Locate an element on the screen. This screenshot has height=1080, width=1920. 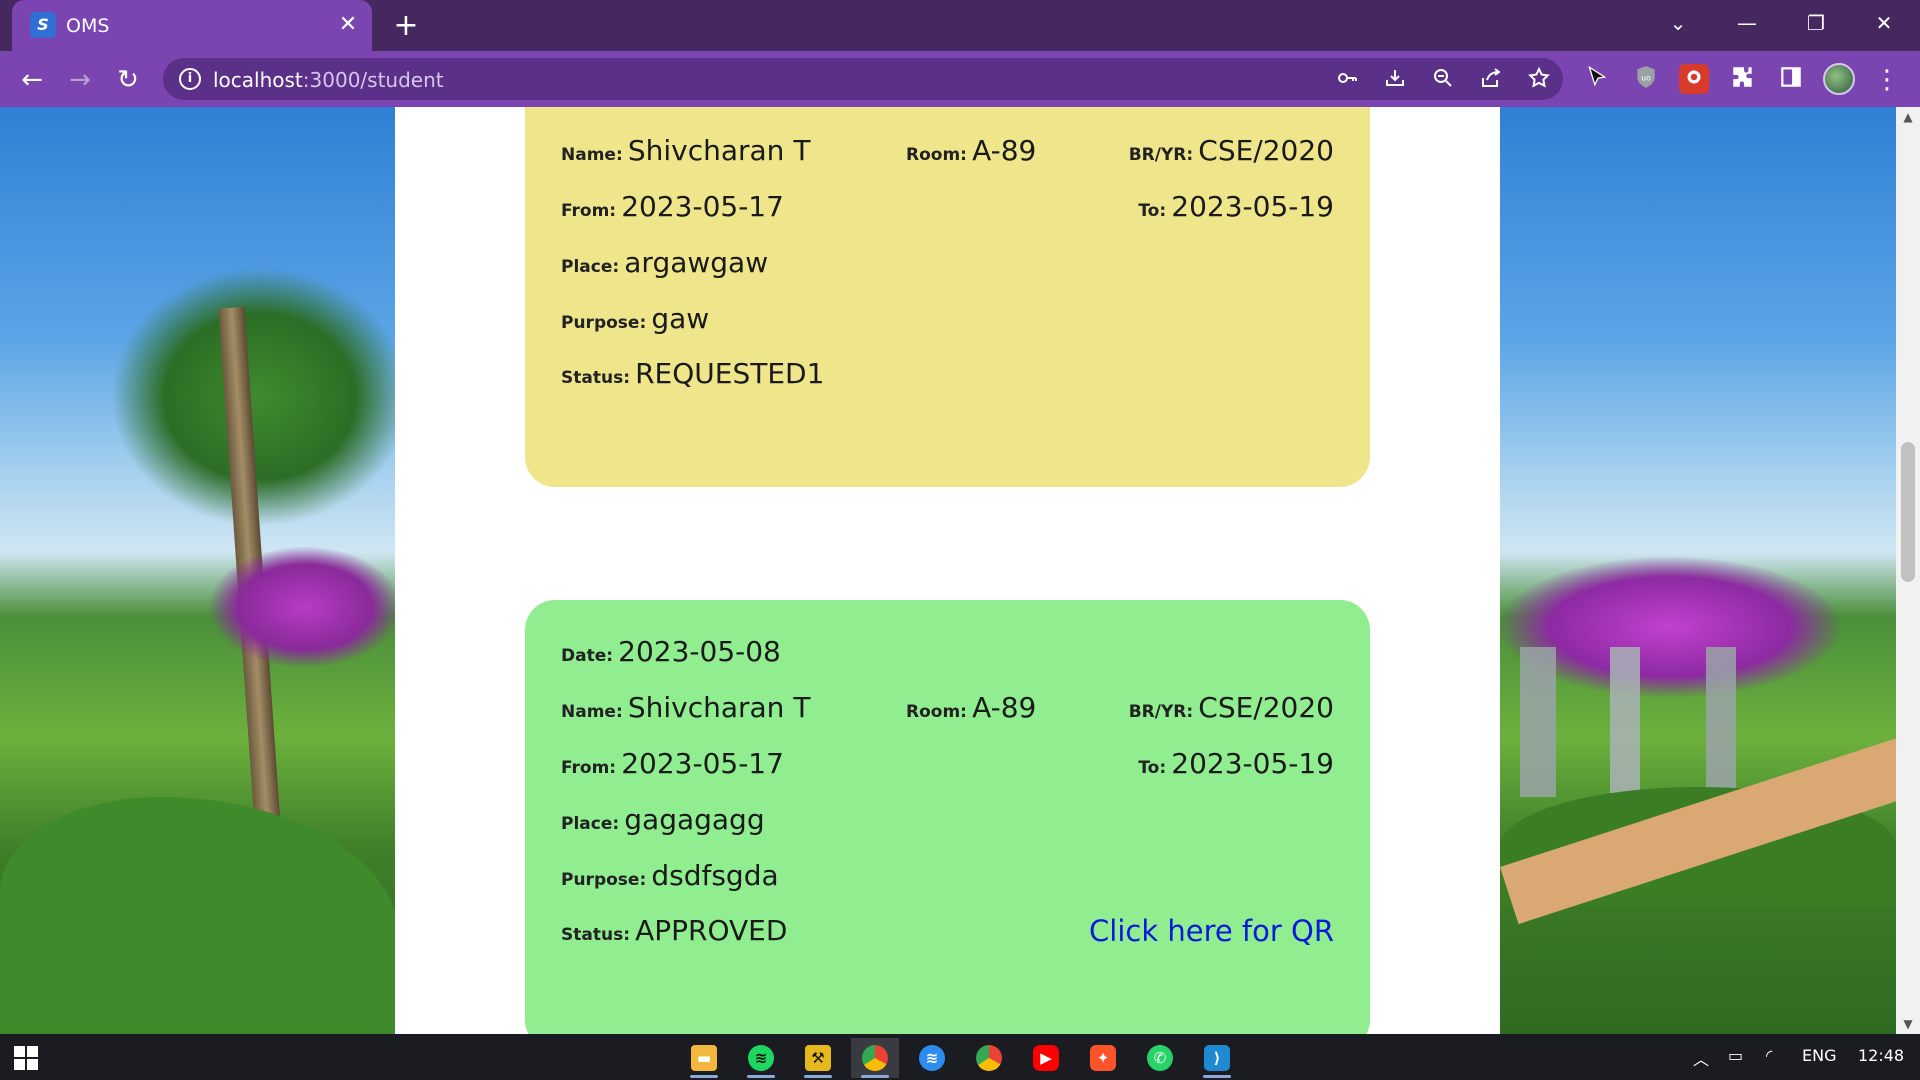
place-field: Place: argawgaw is located at coordinates (664, 262).